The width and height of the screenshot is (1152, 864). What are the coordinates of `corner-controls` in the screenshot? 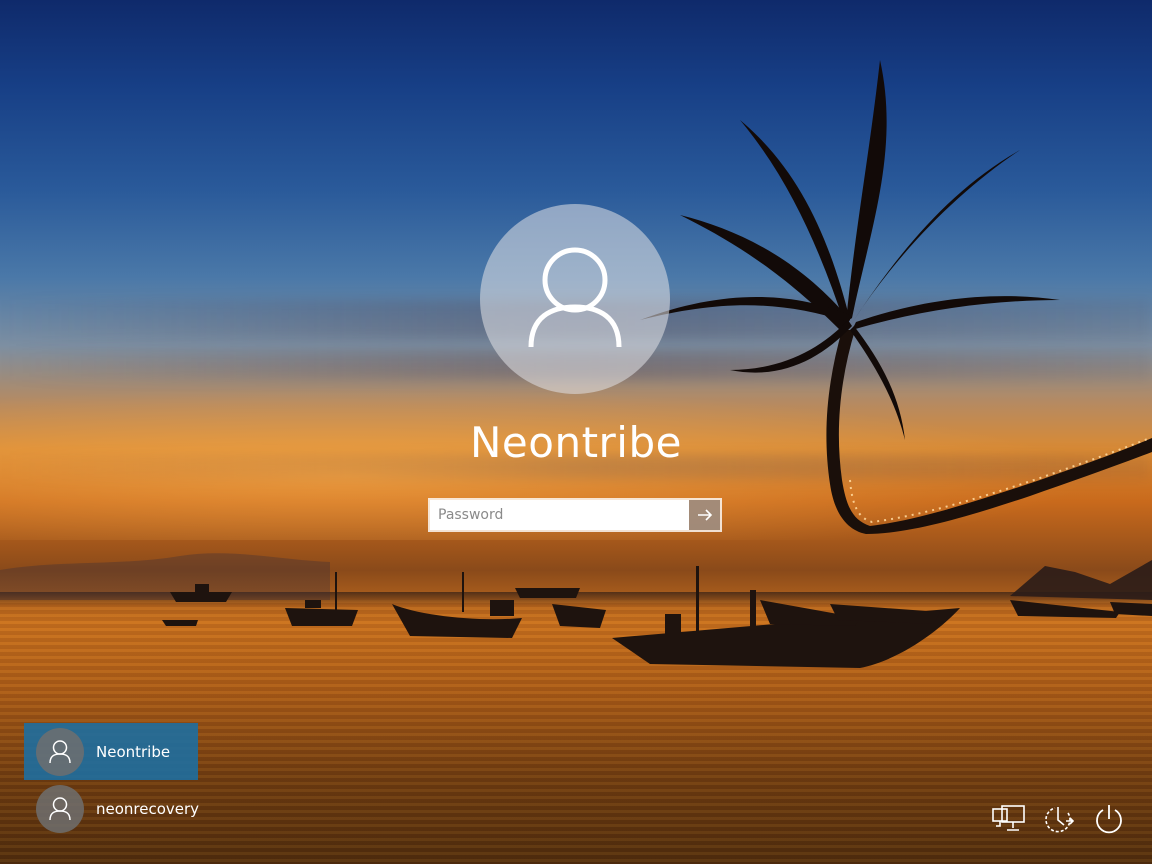 It's located at (1059, 819).